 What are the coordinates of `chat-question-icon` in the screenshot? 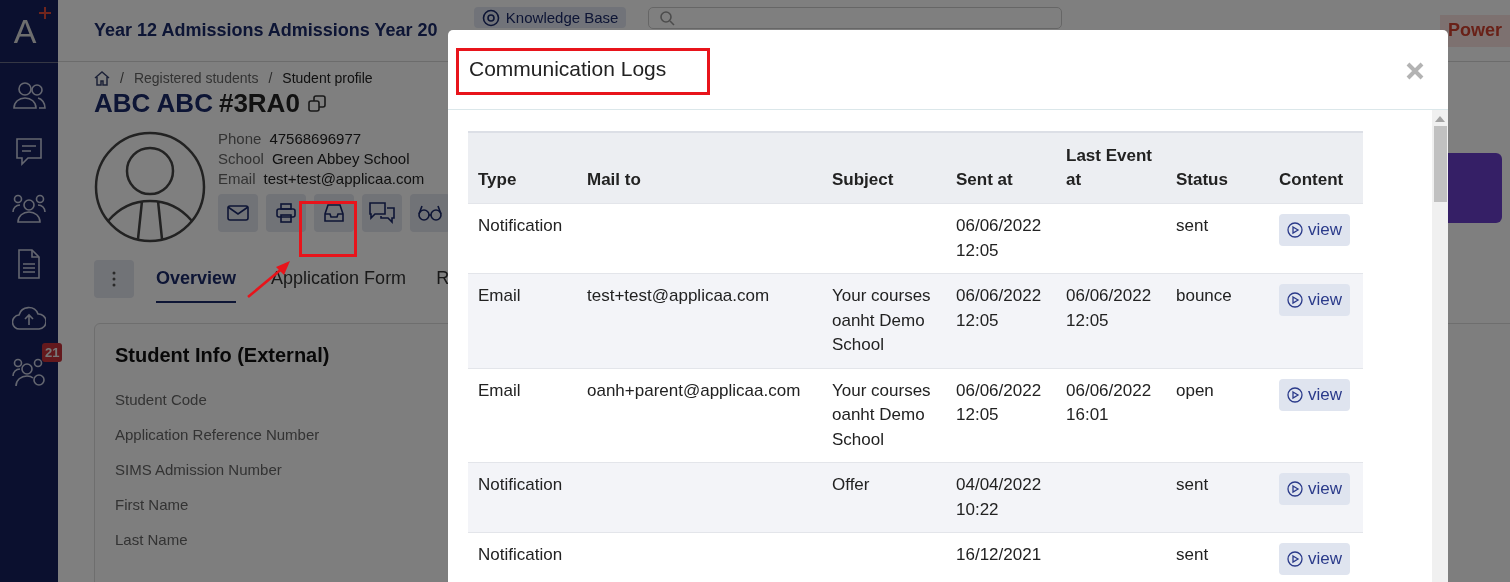 It's located at (382, 213).